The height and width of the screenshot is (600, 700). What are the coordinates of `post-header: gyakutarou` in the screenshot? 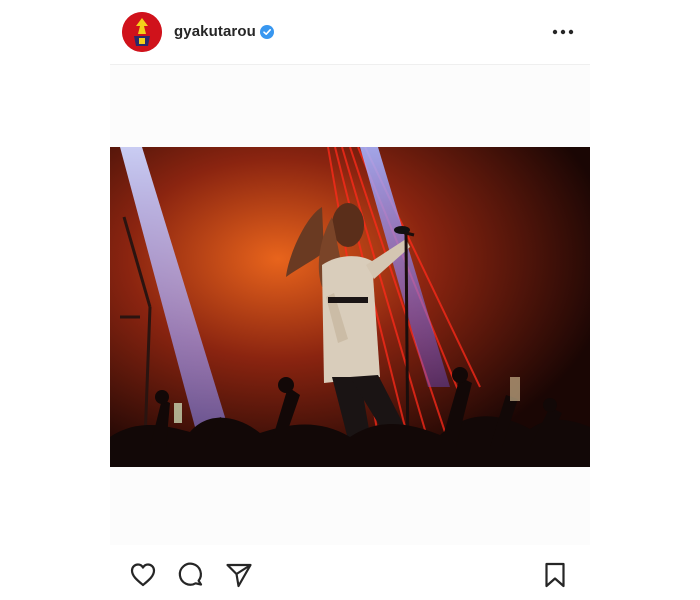 It's located at (350, 32).